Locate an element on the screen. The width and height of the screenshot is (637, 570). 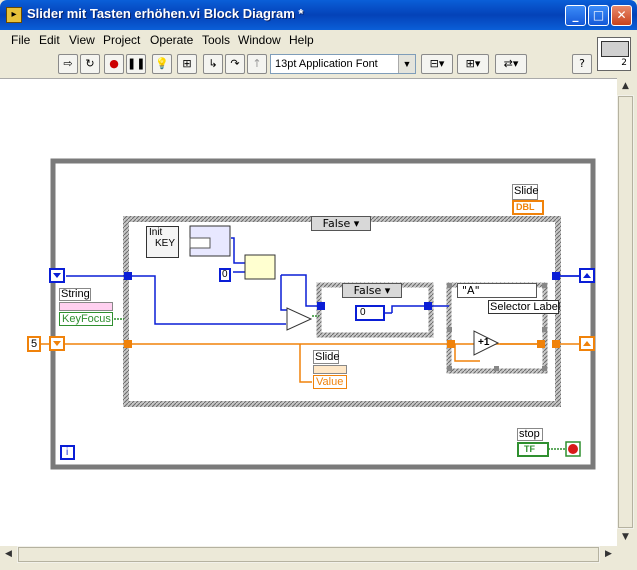
iteration-terminal: i is located at coordinates (67, 452).